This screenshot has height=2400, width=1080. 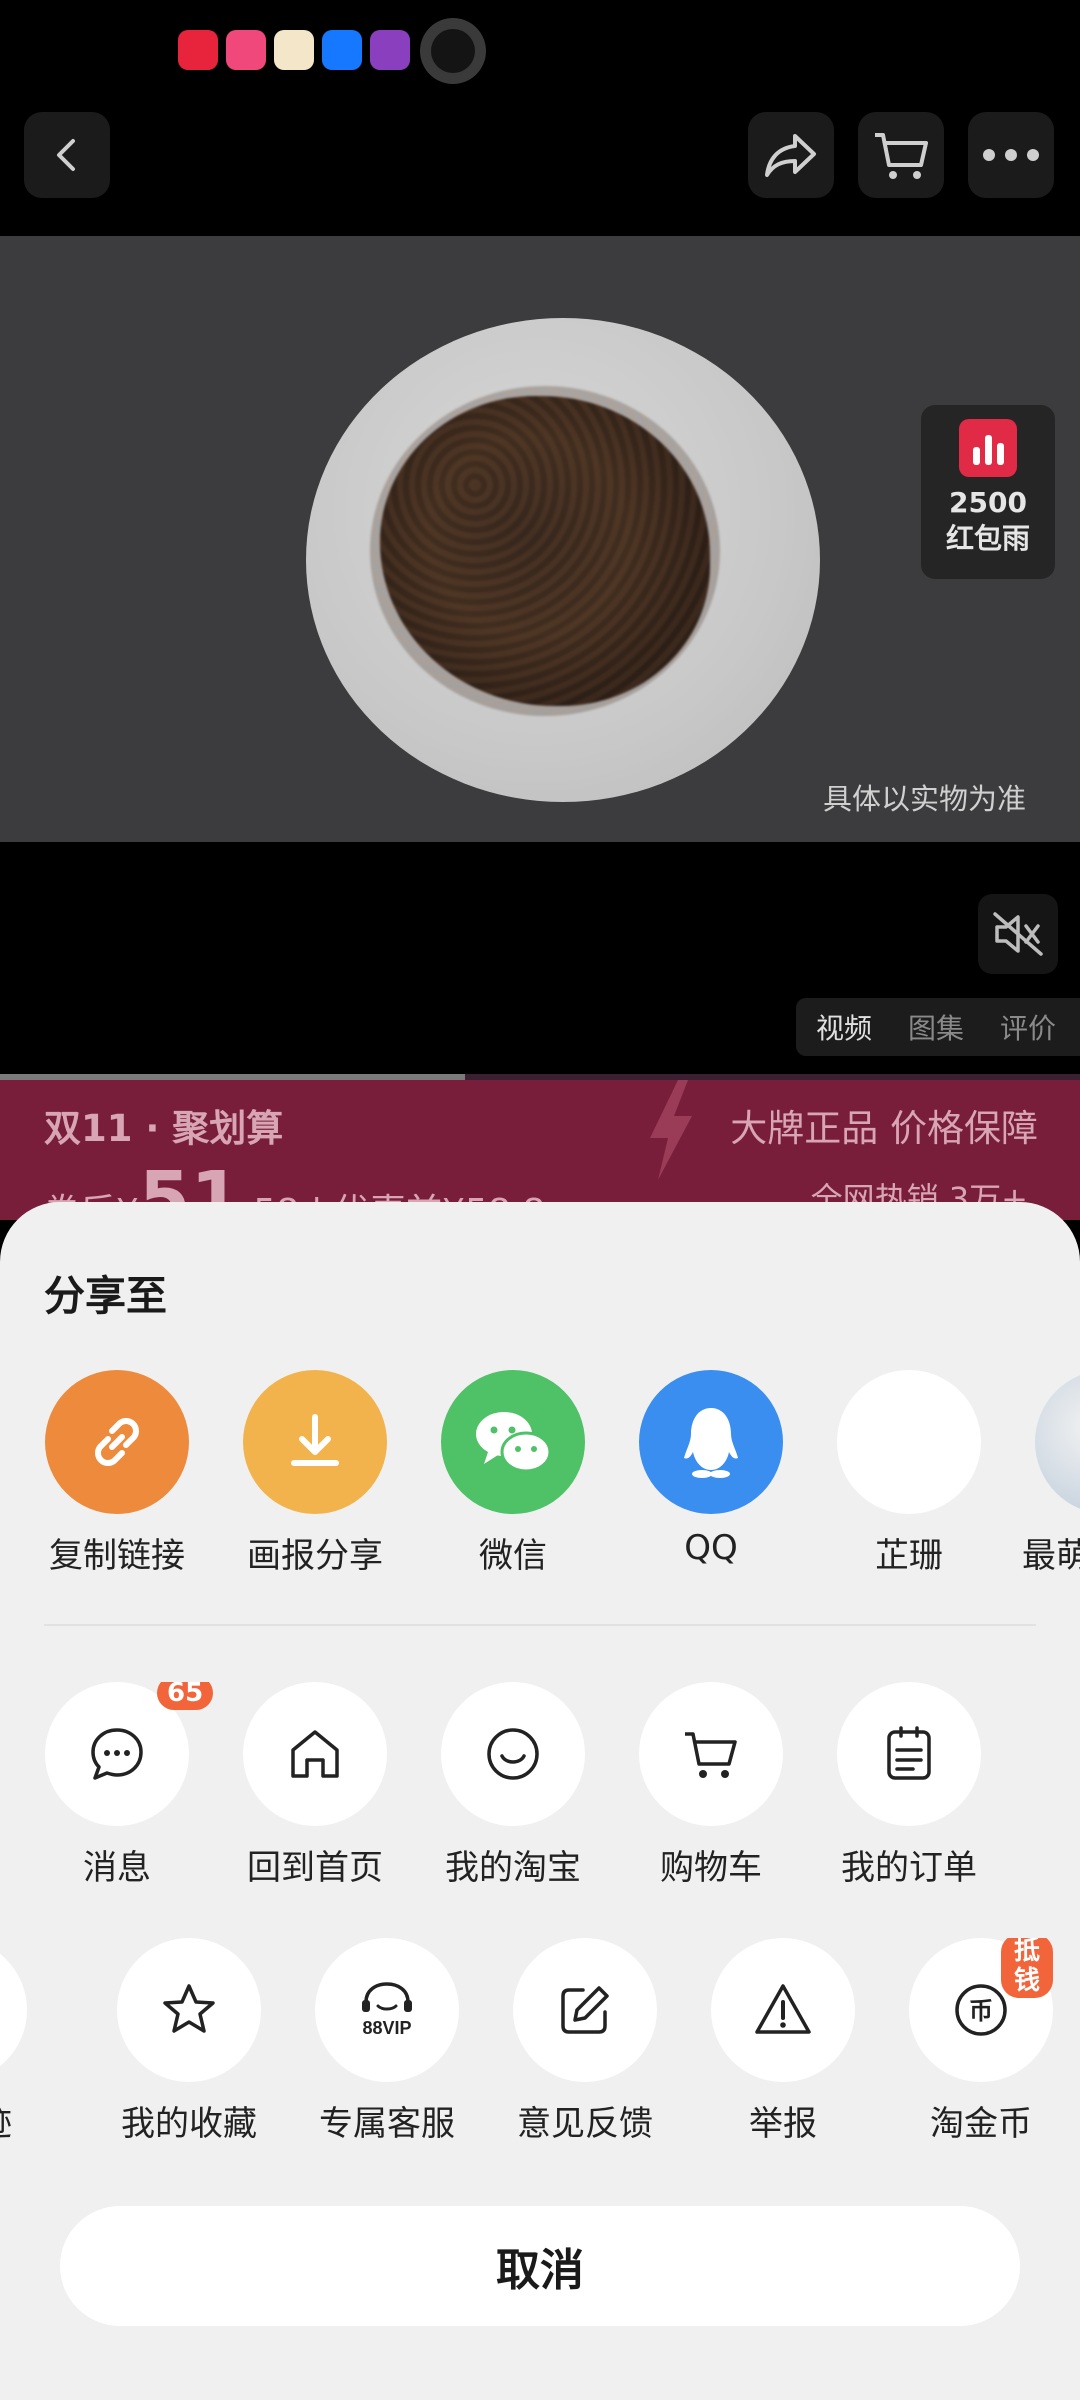 I want to click on quick-action-label: 我的淘宝, so click(x=513, y=1868).